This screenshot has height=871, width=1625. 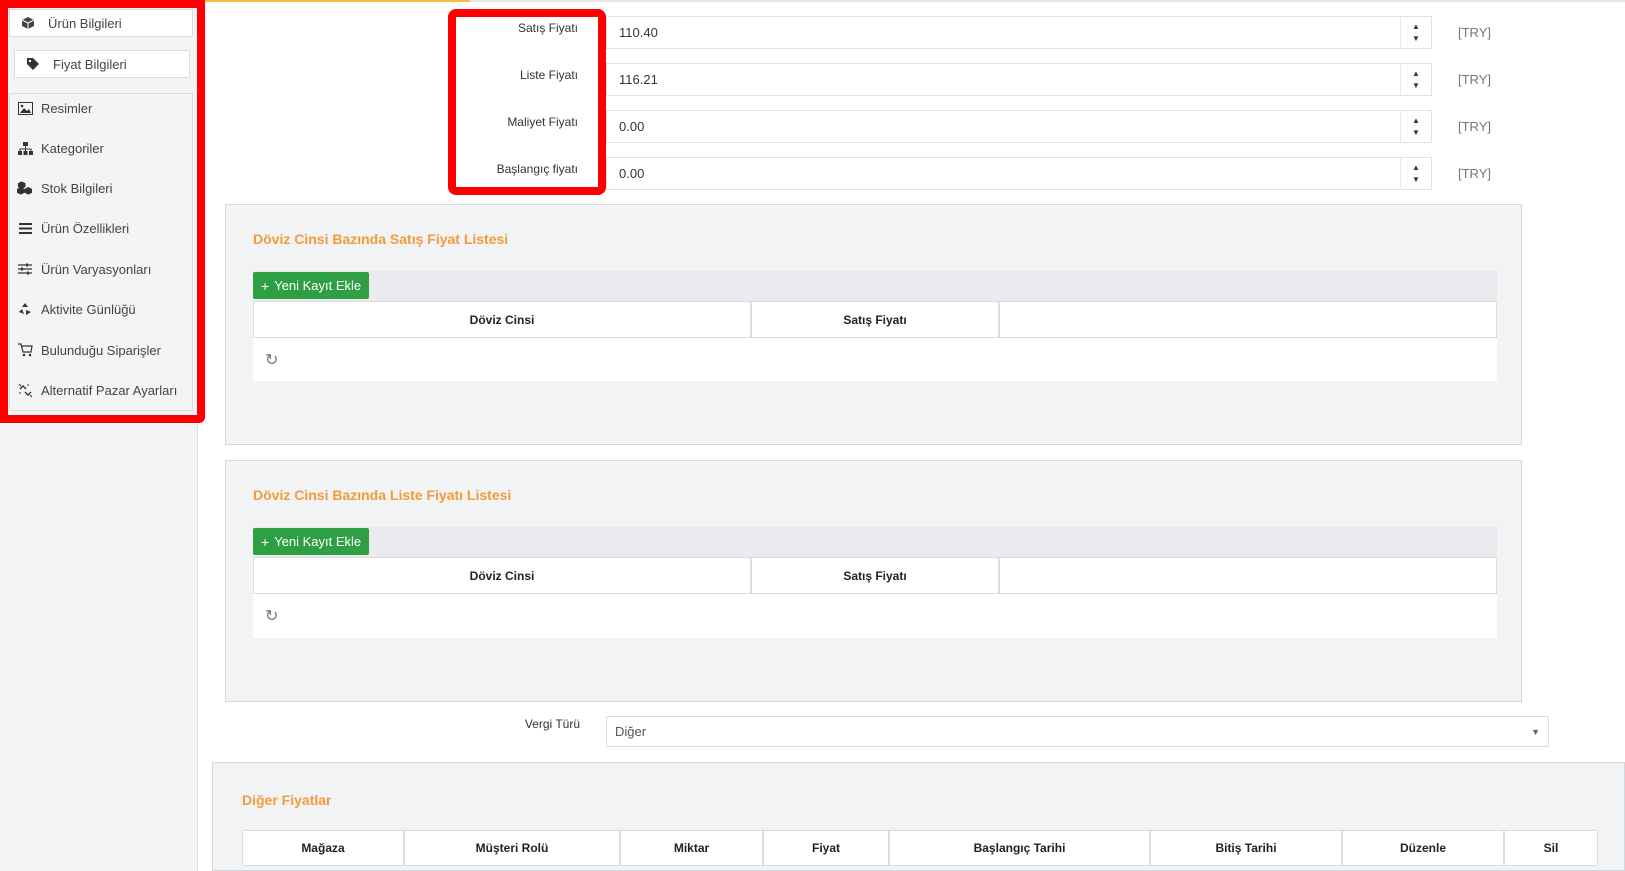 What do you see at coordinates (1077, 731) in the screenshot?
I see `vergi-turu-select: Diğer ▼` at bounding box center [1077, 731].